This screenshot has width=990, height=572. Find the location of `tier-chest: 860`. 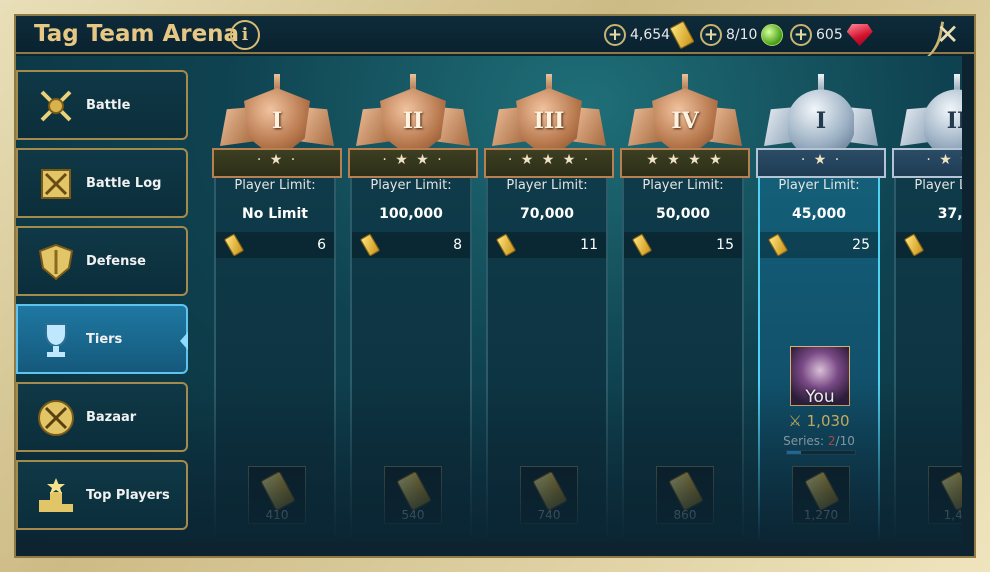

tier-chest: 860 is located at coordinates (685, 495).